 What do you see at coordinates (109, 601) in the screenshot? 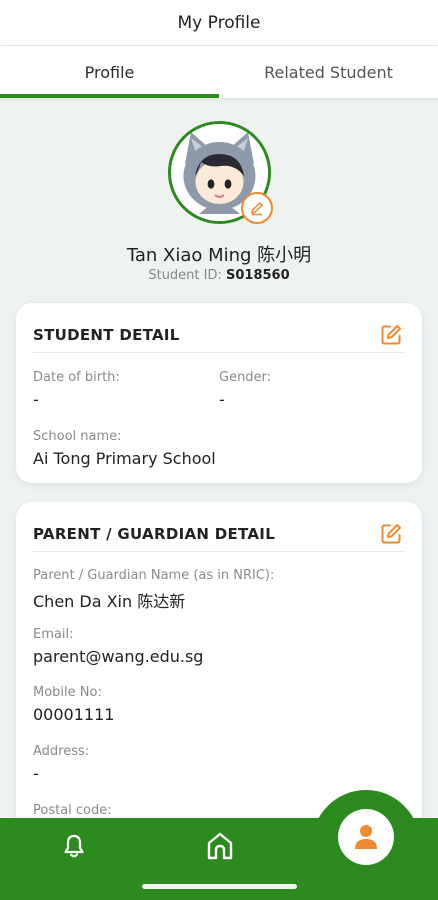
I see `guardian-name-value: Chen Da Xin 陈达新` at bounding box center [109, 601].